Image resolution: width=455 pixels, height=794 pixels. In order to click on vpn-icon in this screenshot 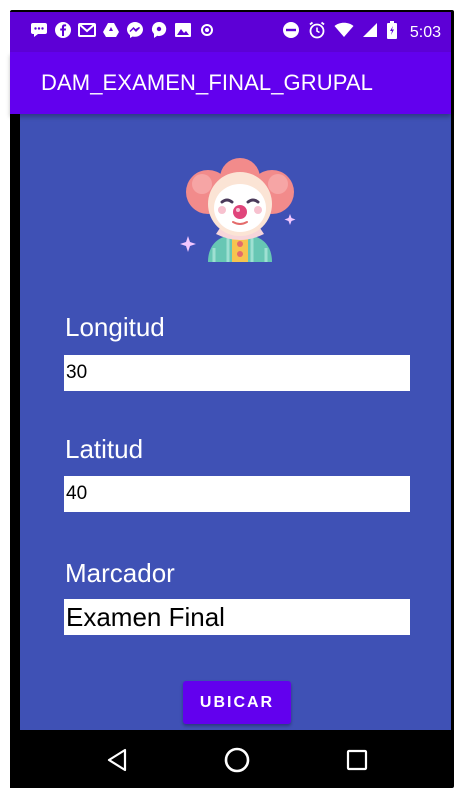, I will do `click(207, 30)`.